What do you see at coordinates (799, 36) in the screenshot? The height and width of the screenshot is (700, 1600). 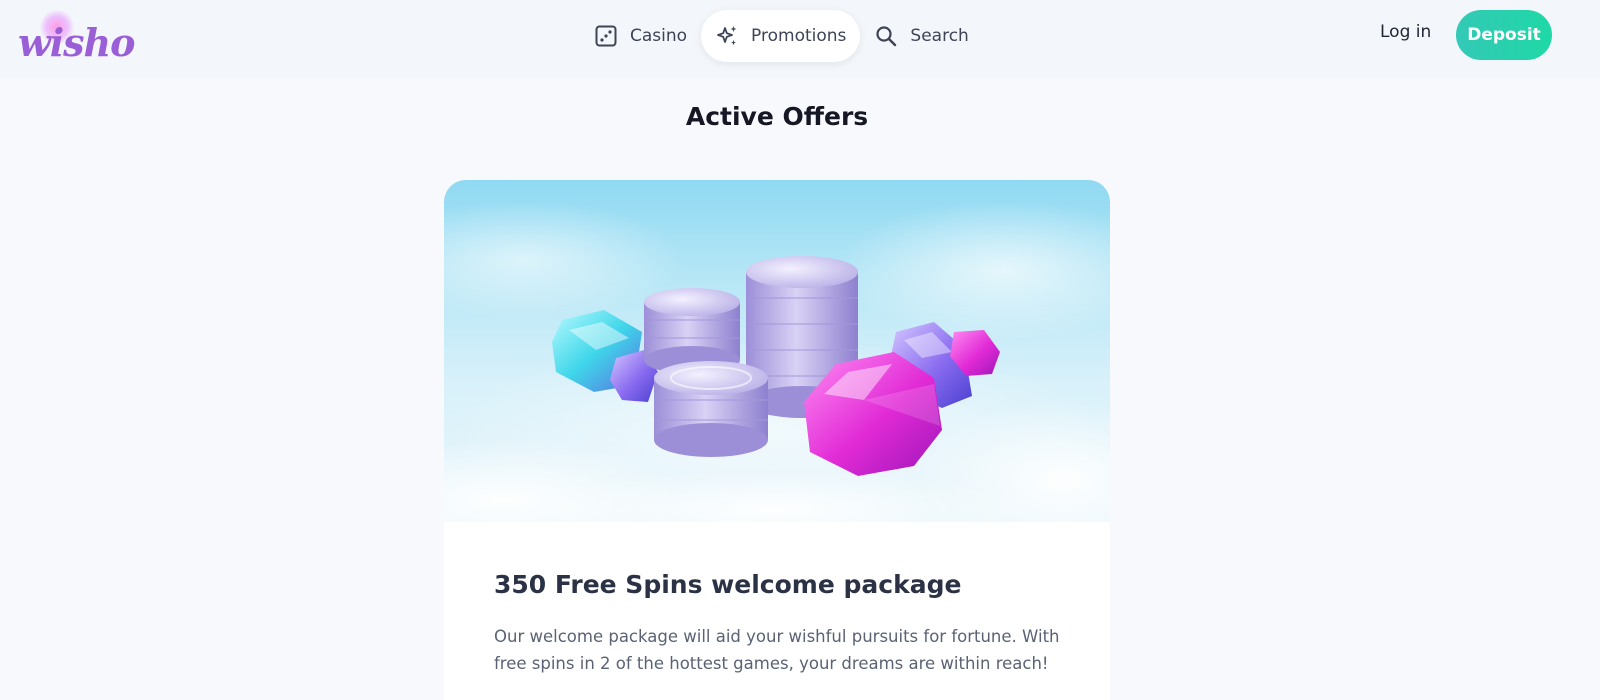 I see `nav-label-promotions: Promotions` at bounding box center [799, 36].